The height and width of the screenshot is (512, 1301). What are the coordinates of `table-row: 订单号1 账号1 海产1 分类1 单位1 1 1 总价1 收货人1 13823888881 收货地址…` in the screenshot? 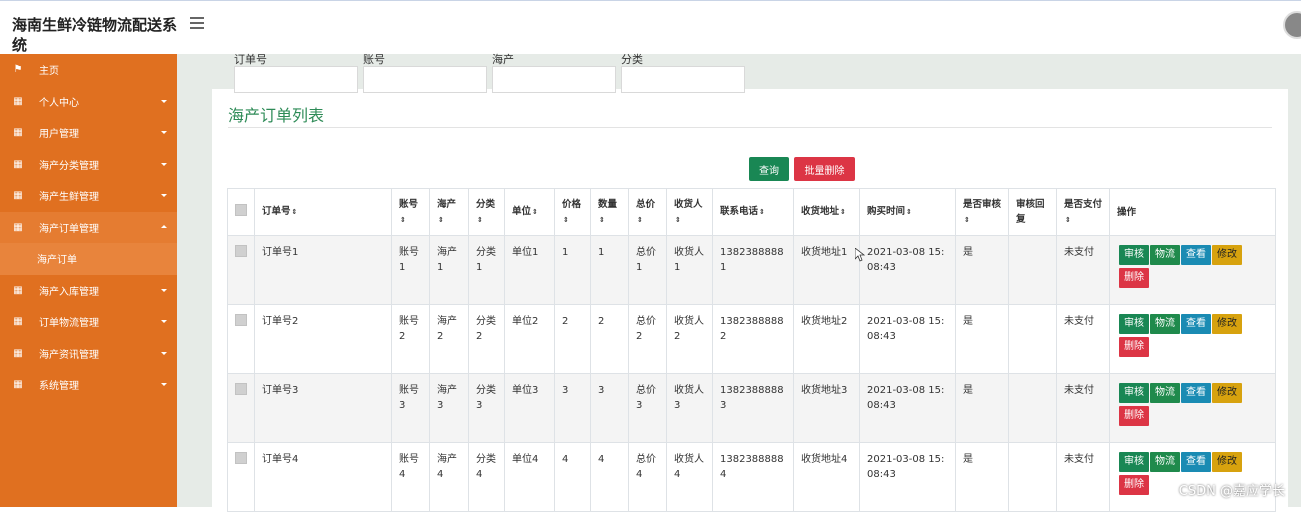 It's located at (751, 270).